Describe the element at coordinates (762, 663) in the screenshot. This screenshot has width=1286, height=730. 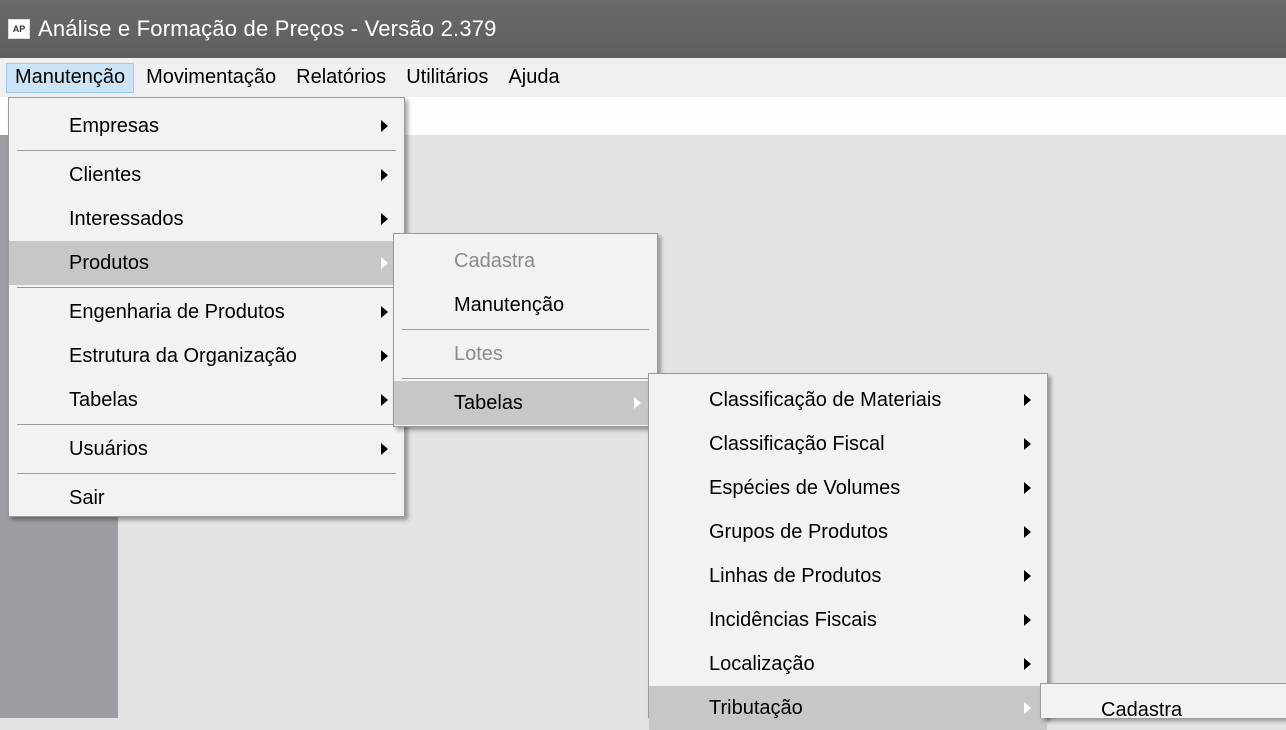
I see `menu-item-label: Localização` at that location.